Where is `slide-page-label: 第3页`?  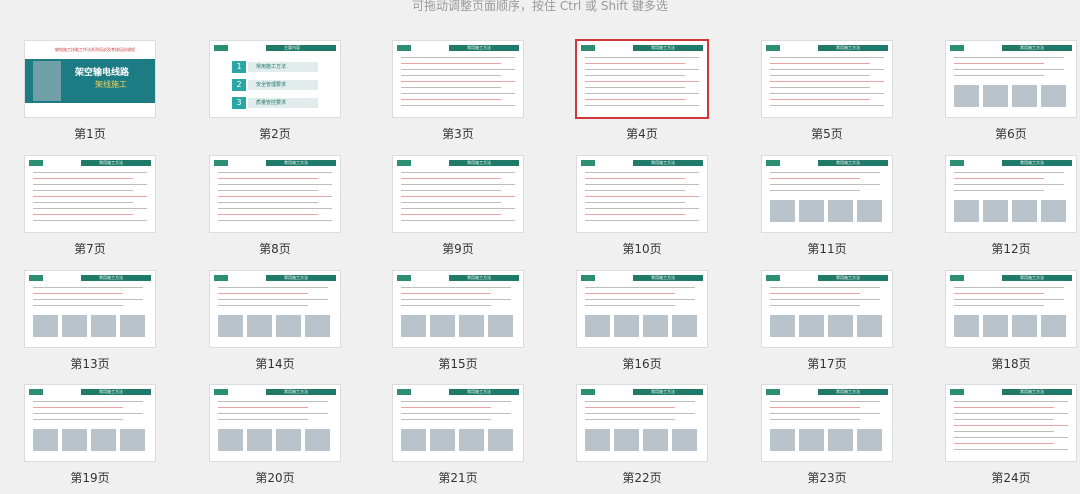
slide-page-label: 第3页 is located at coordinates (458, 134).